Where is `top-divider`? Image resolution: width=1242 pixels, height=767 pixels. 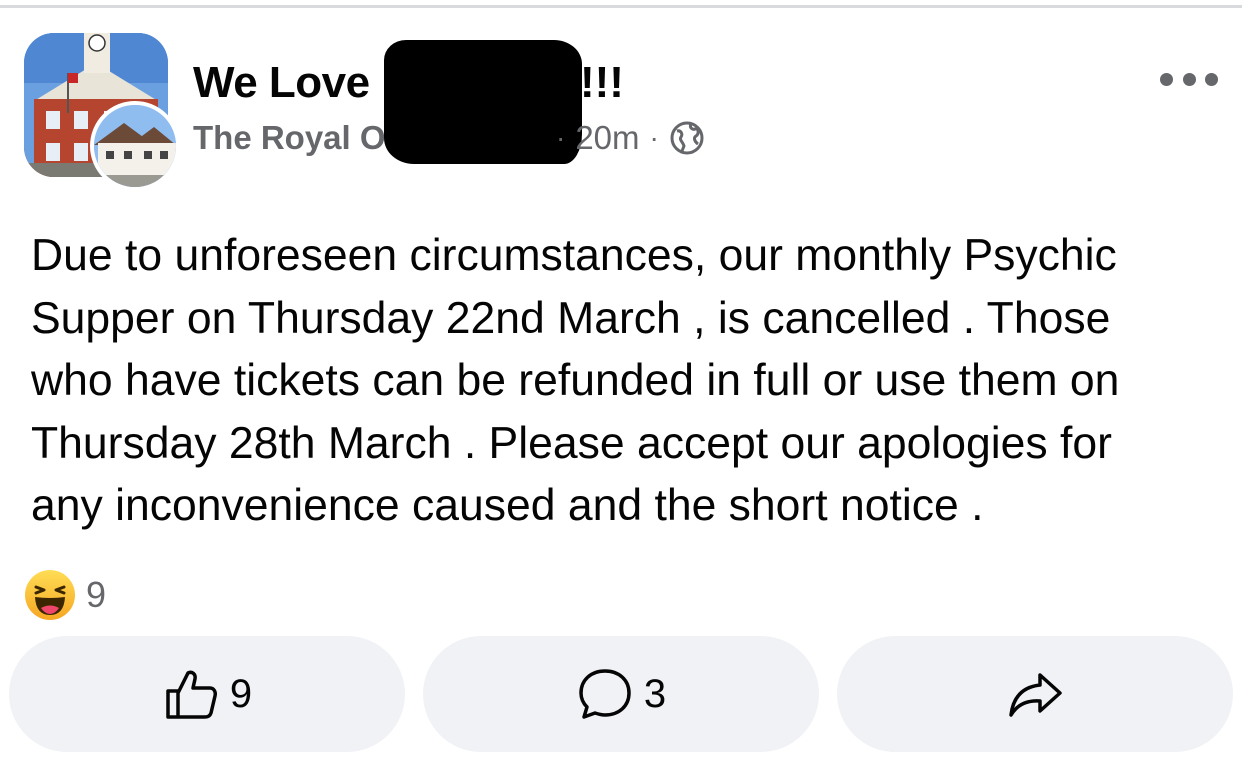
top-divider is located at coordinates (621, 6).